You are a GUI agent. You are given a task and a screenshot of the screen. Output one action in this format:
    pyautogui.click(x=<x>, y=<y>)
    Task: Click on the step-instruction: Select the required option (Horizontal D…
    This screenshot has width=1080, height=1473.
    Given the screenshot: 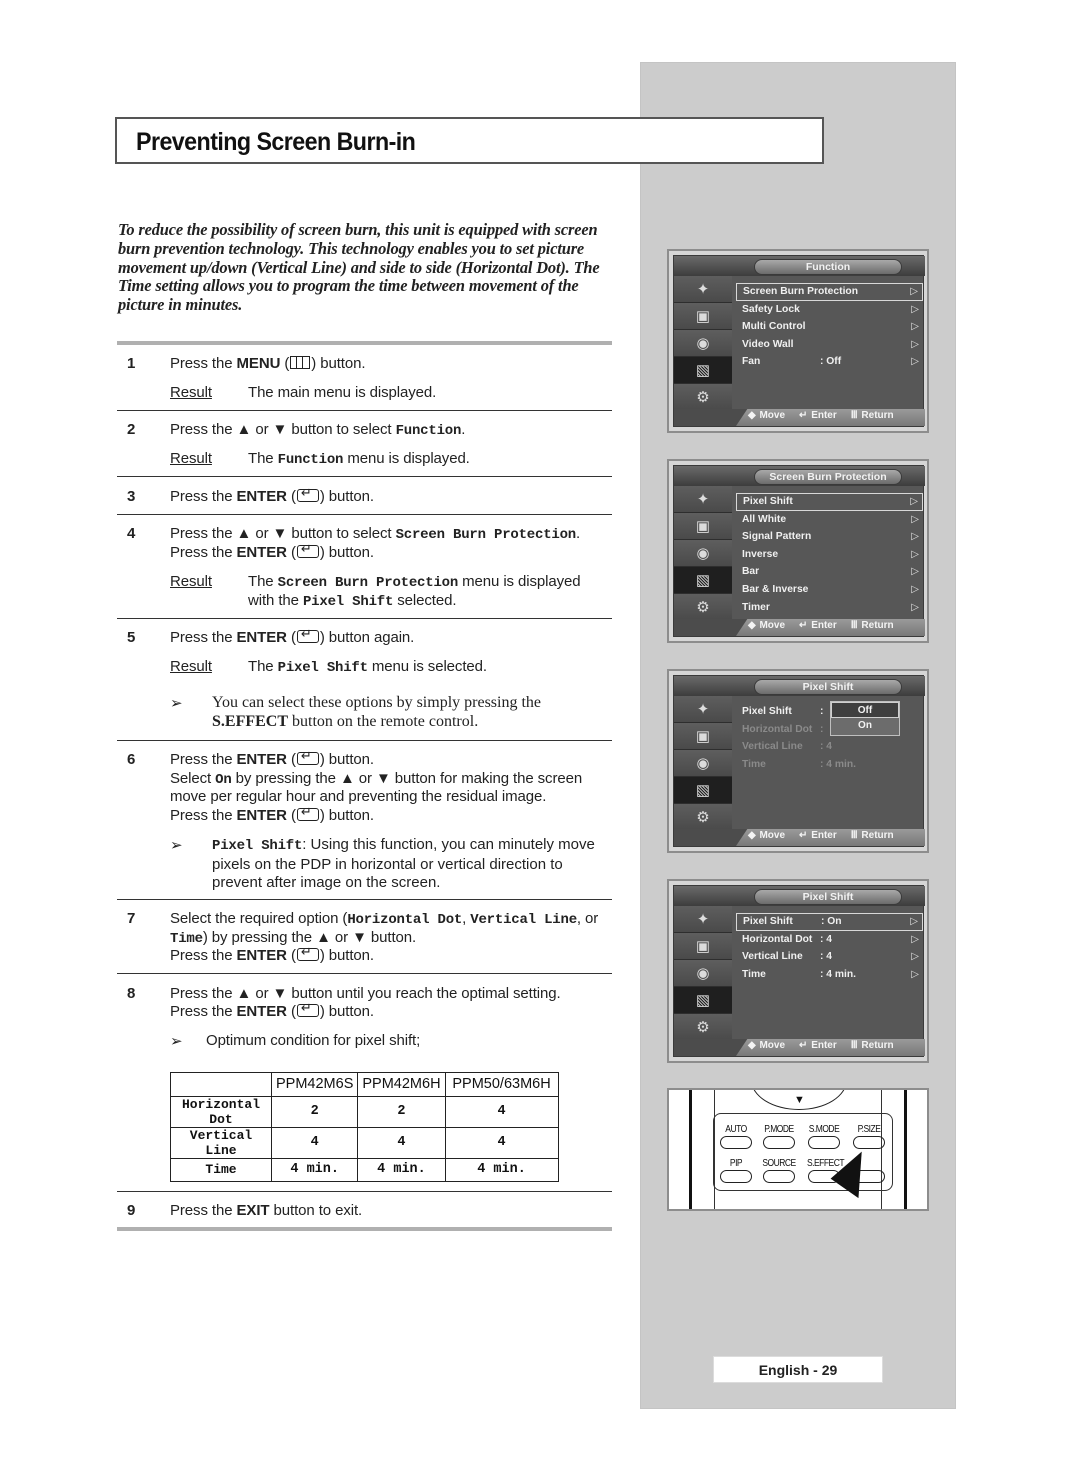 What is the action you would take?
    pyautogui.click(x=384, y=919)
    